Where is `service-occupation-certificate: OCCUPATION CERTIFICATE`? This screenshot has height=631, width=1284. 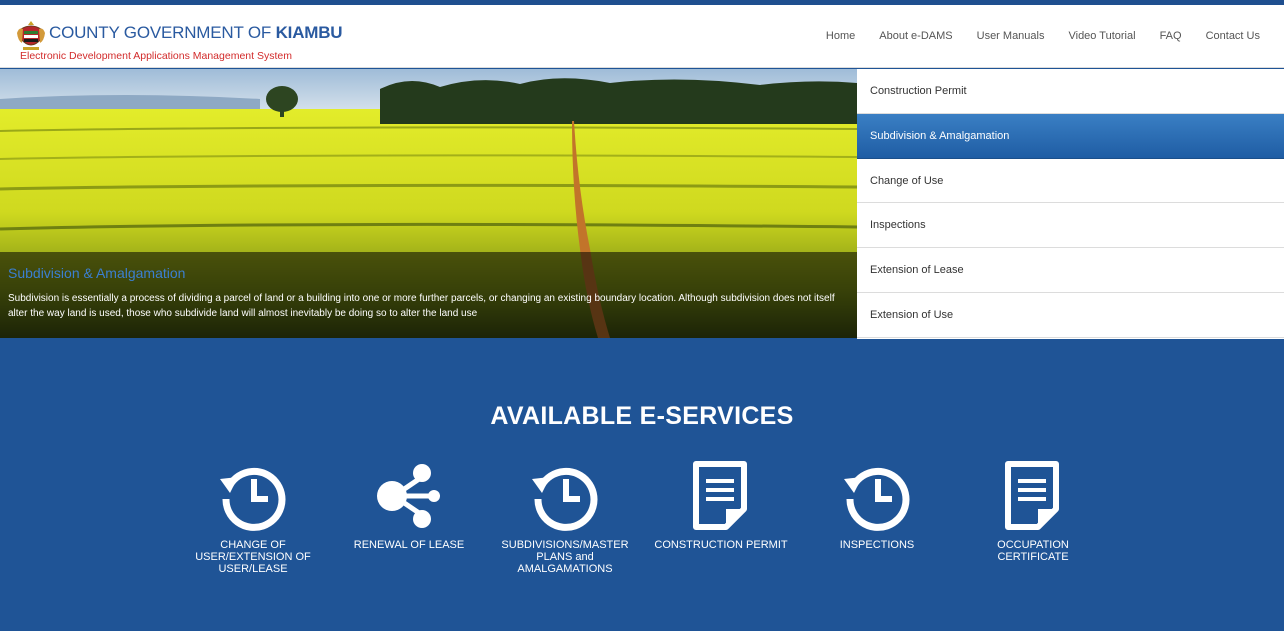
service-occupation-certificate: OCCUPATION CERTIFICATE is located at coordinates (1033, 512).